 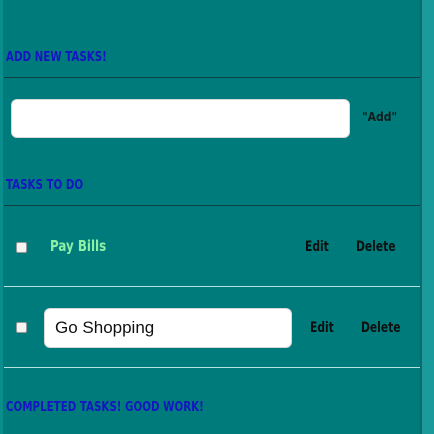 What do you see at coordinates (45, 185) in the screenshot?
I see `tasks-to-do-heading: TASKS TO DO` at bounding box center [45, 185].